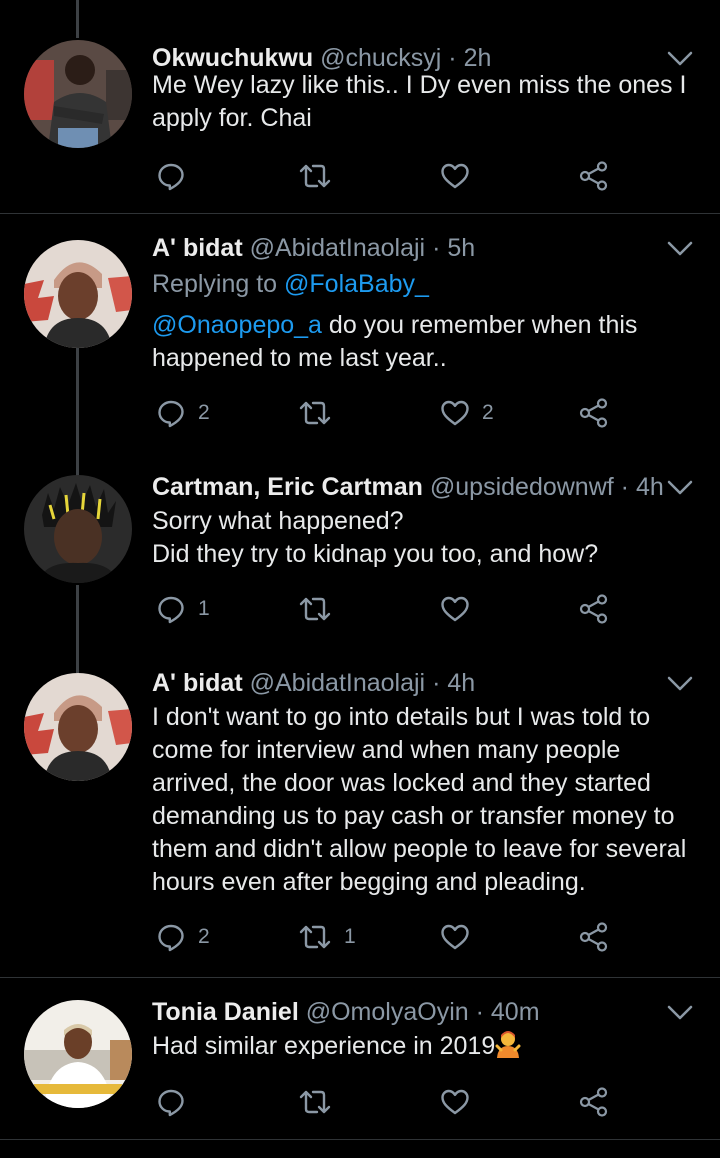  Describe the element at coordinates (360, 1139) in the screenshot. I see `tweet-divider` at that location.